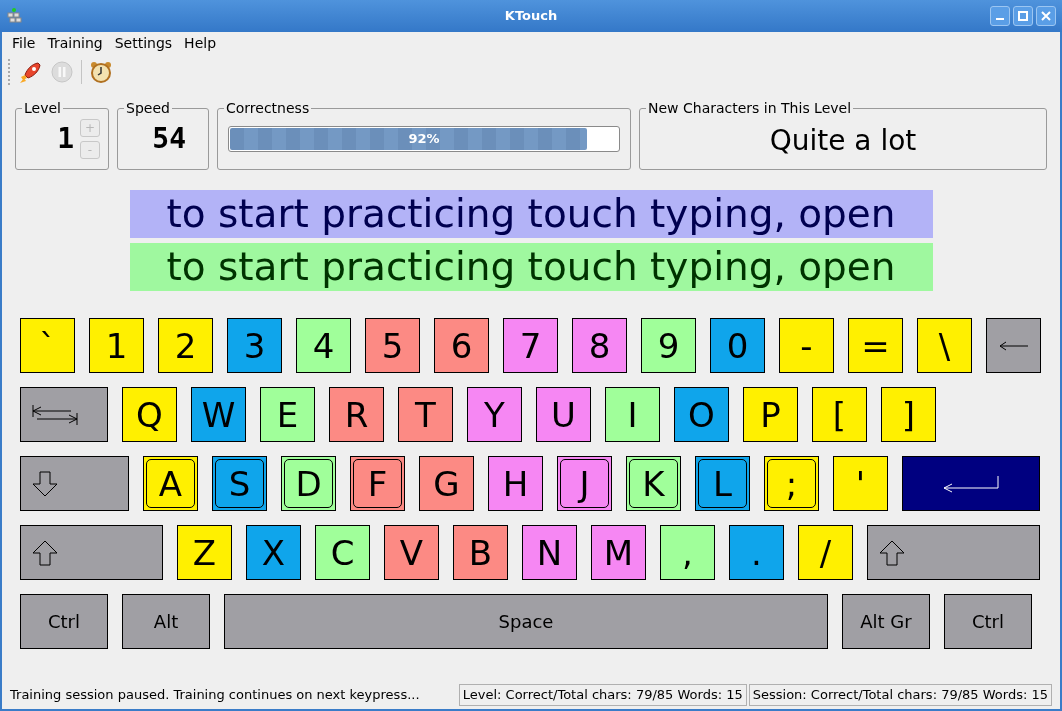 The width and height of the screenshot is (1062, 711). What do you see at coordinates (791, 483) in the screenshot?
I see `key: ;` at bounding box center [791, 483].